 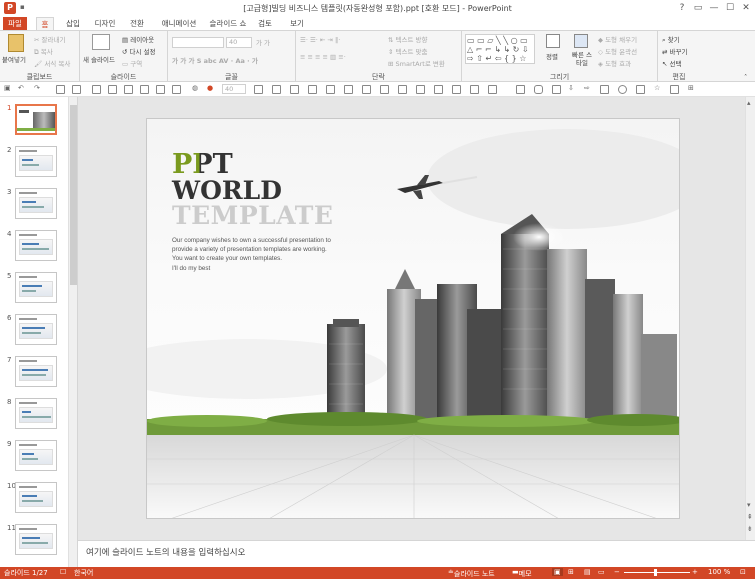 I want to click on toolbar-icon-n, so click(x=348, y=89).